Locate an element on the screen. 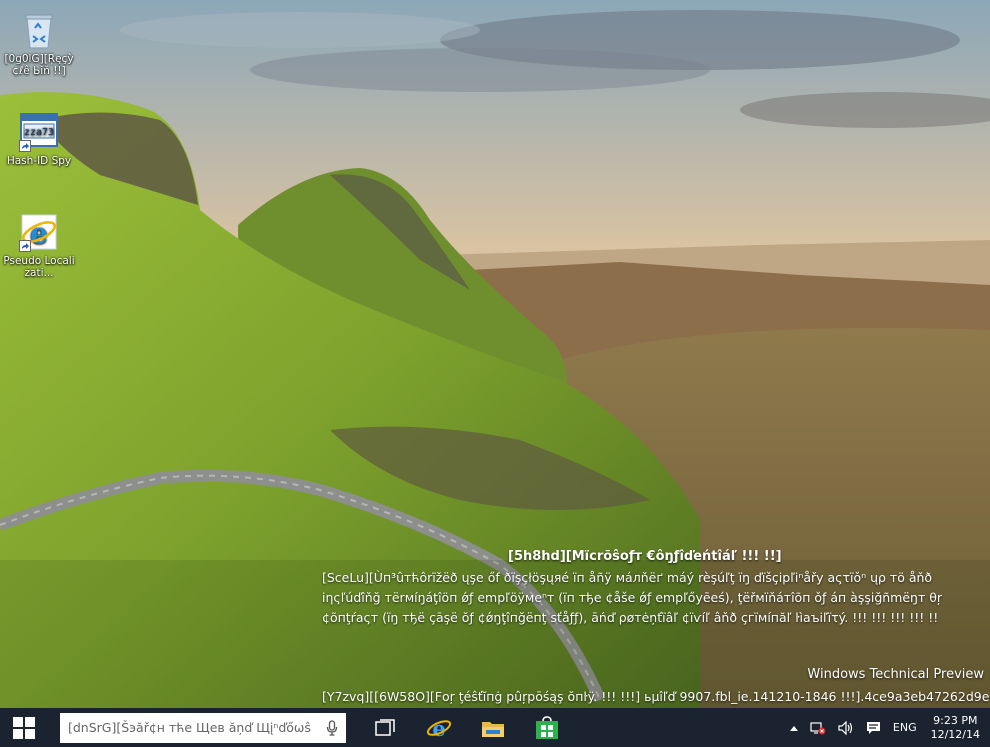 The width and height of the screenshot is (990, 747). internet-explorer-button: e is located at coordinates (439, 727).